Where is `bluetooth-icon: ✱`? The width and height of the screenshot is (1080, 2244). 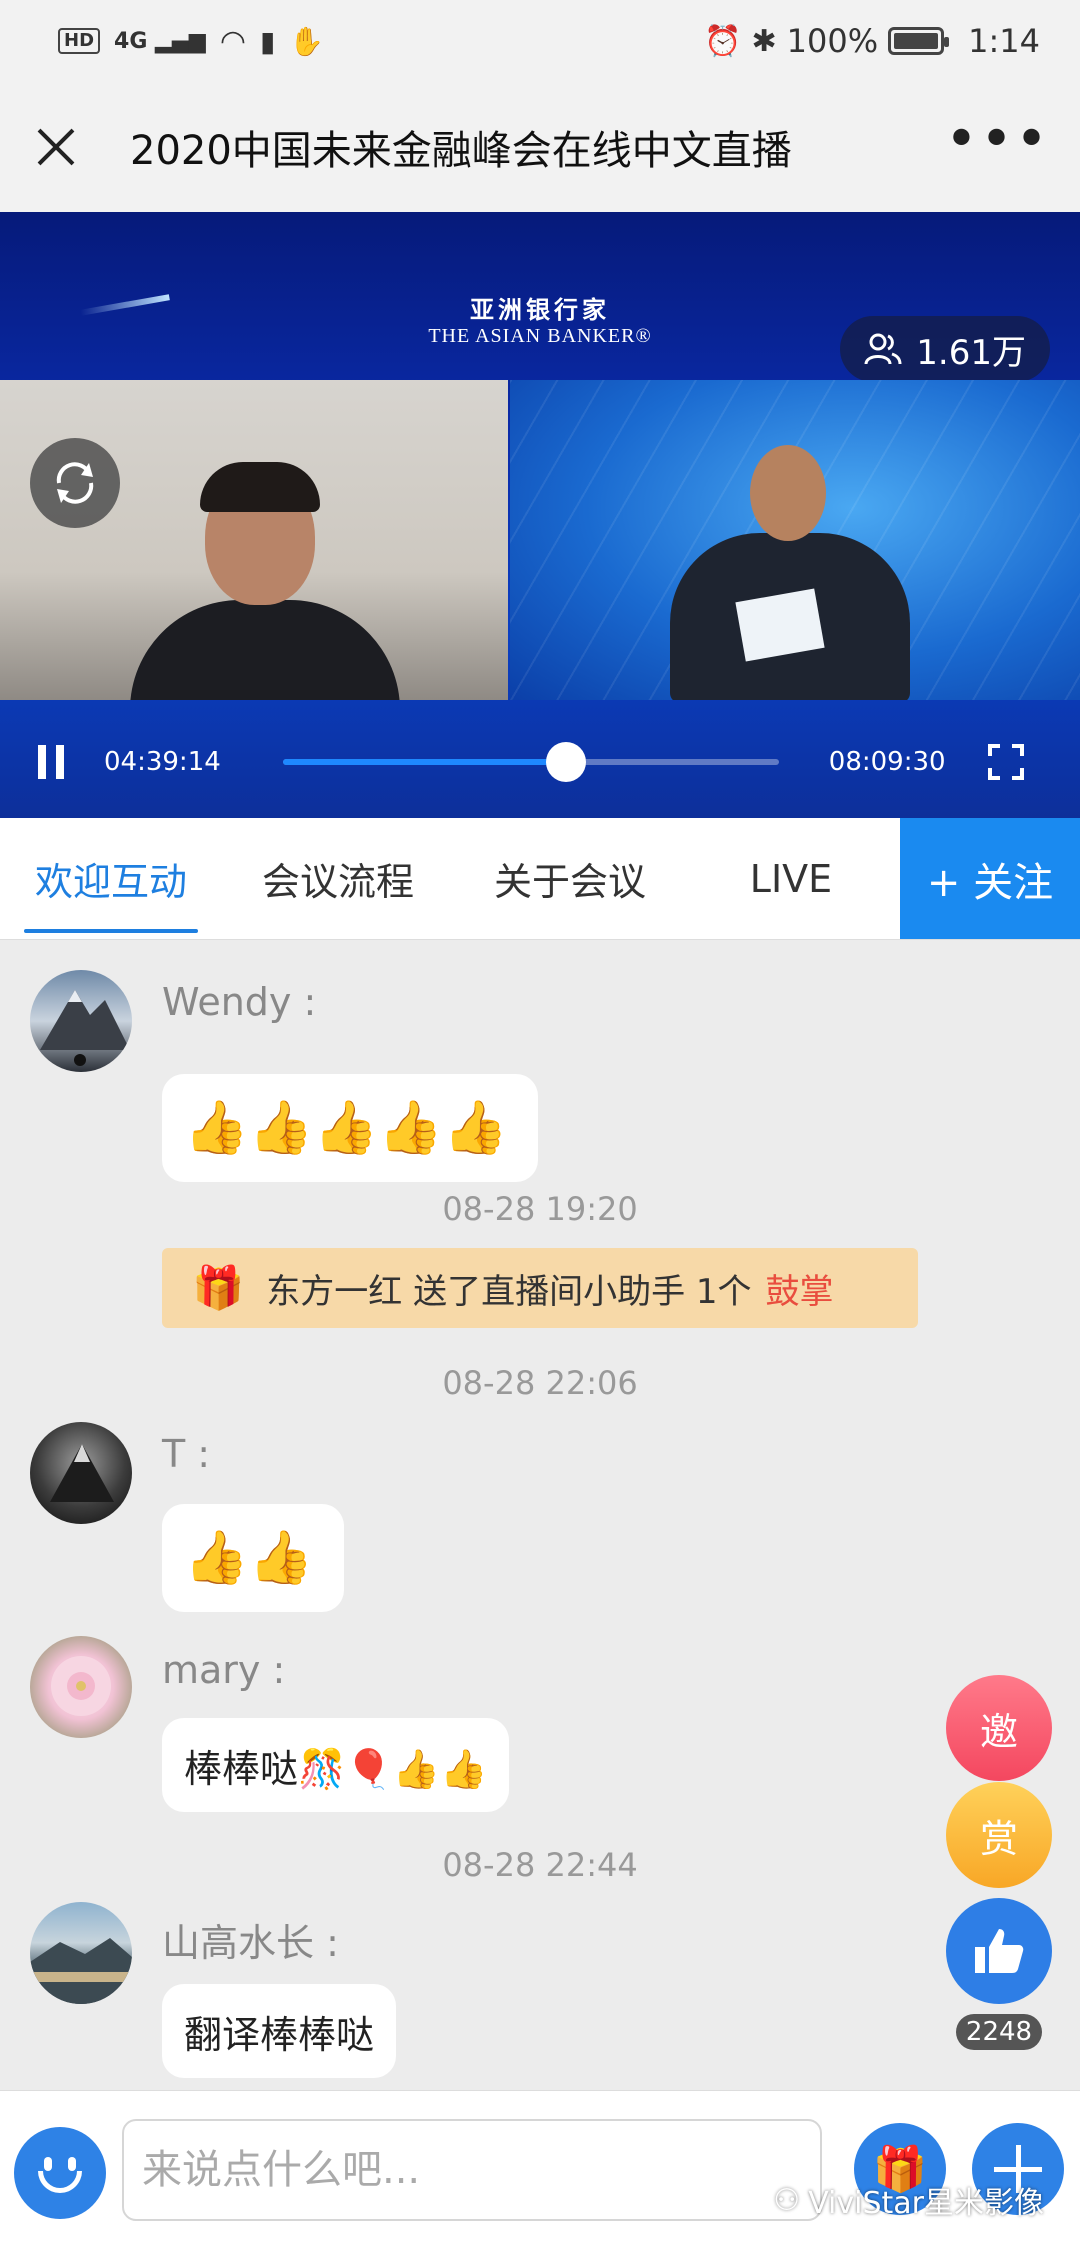 bluetooth-icon: ✱ is located at coordinates (764, 41).